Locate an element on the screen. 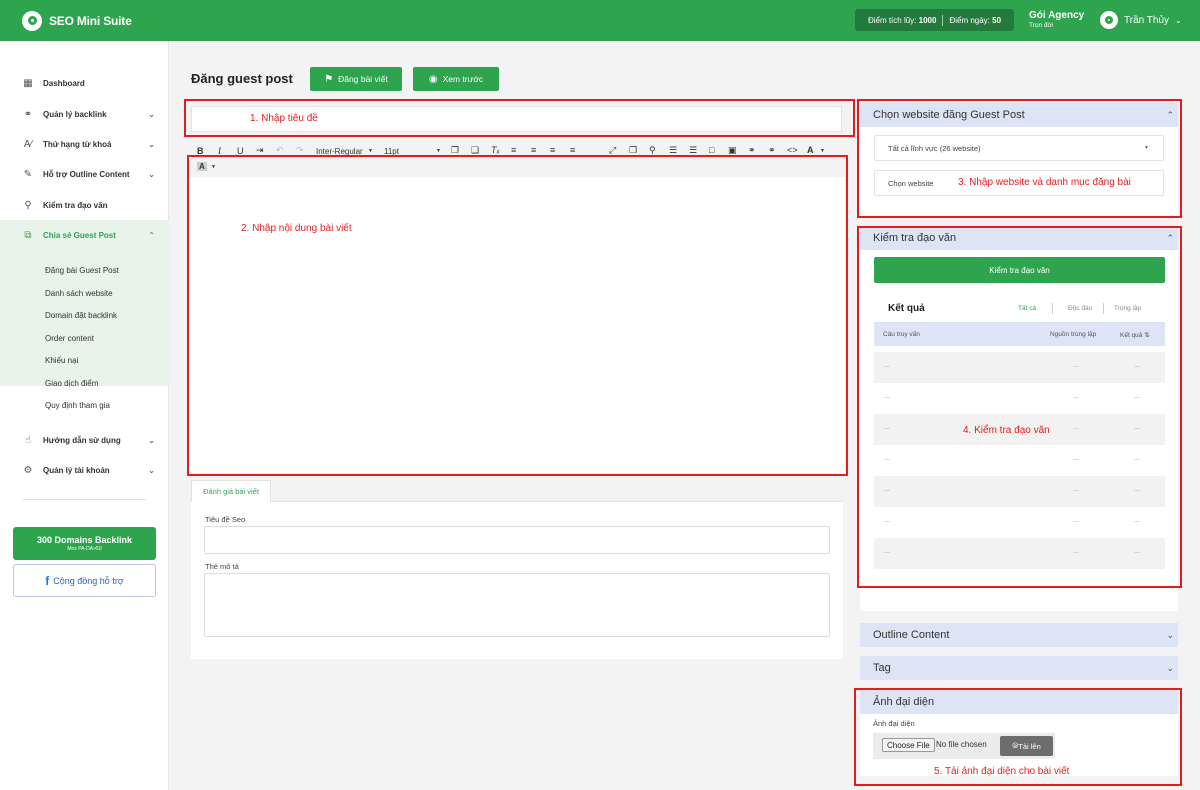  sidebar-item-account: ⚙ Quản lý tài khoản ⌄ is located at coordinates (84, 470).